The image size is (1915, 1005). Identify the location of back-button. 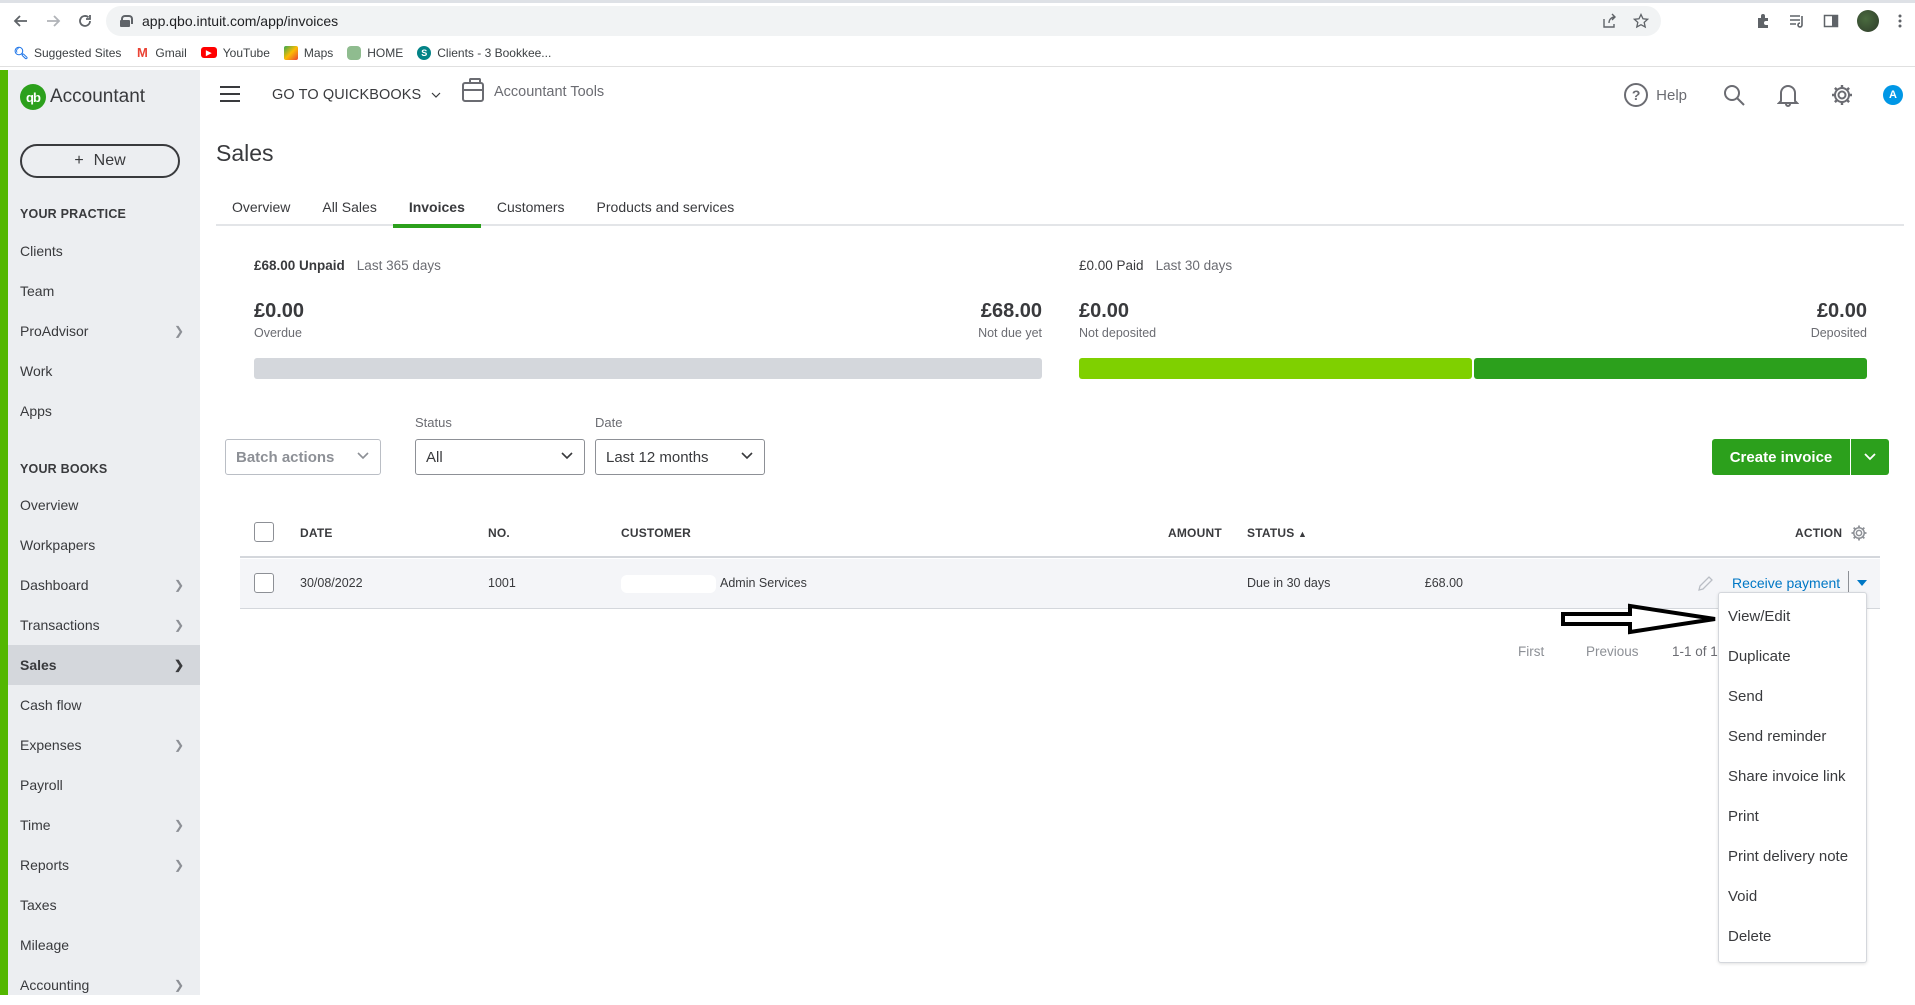
(21, 21).